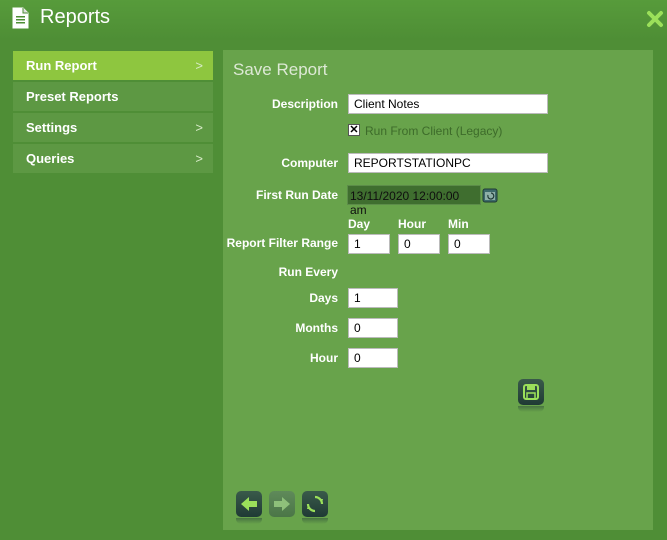 The image size is (667, 540). What do you see at coordinates (113, 65) in the screenshot?
I see `sidebar-item-run-report: Run Report >` at bounding box center [113, 65].